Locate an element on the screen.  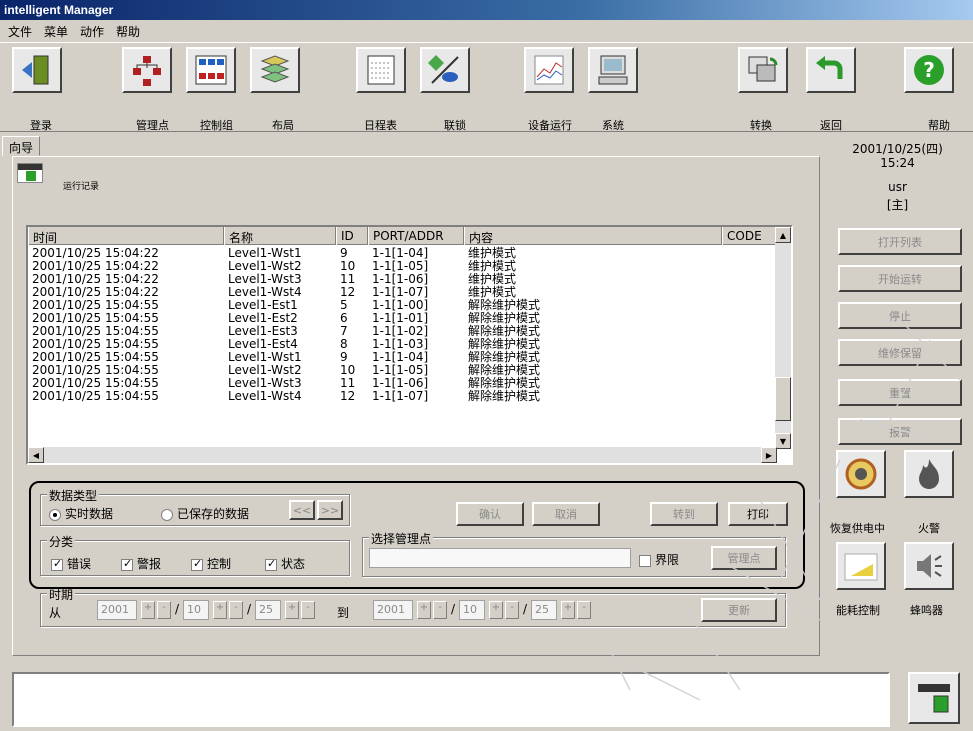
toolbar-label-back: 返回 is located at coordinates (831, 125).